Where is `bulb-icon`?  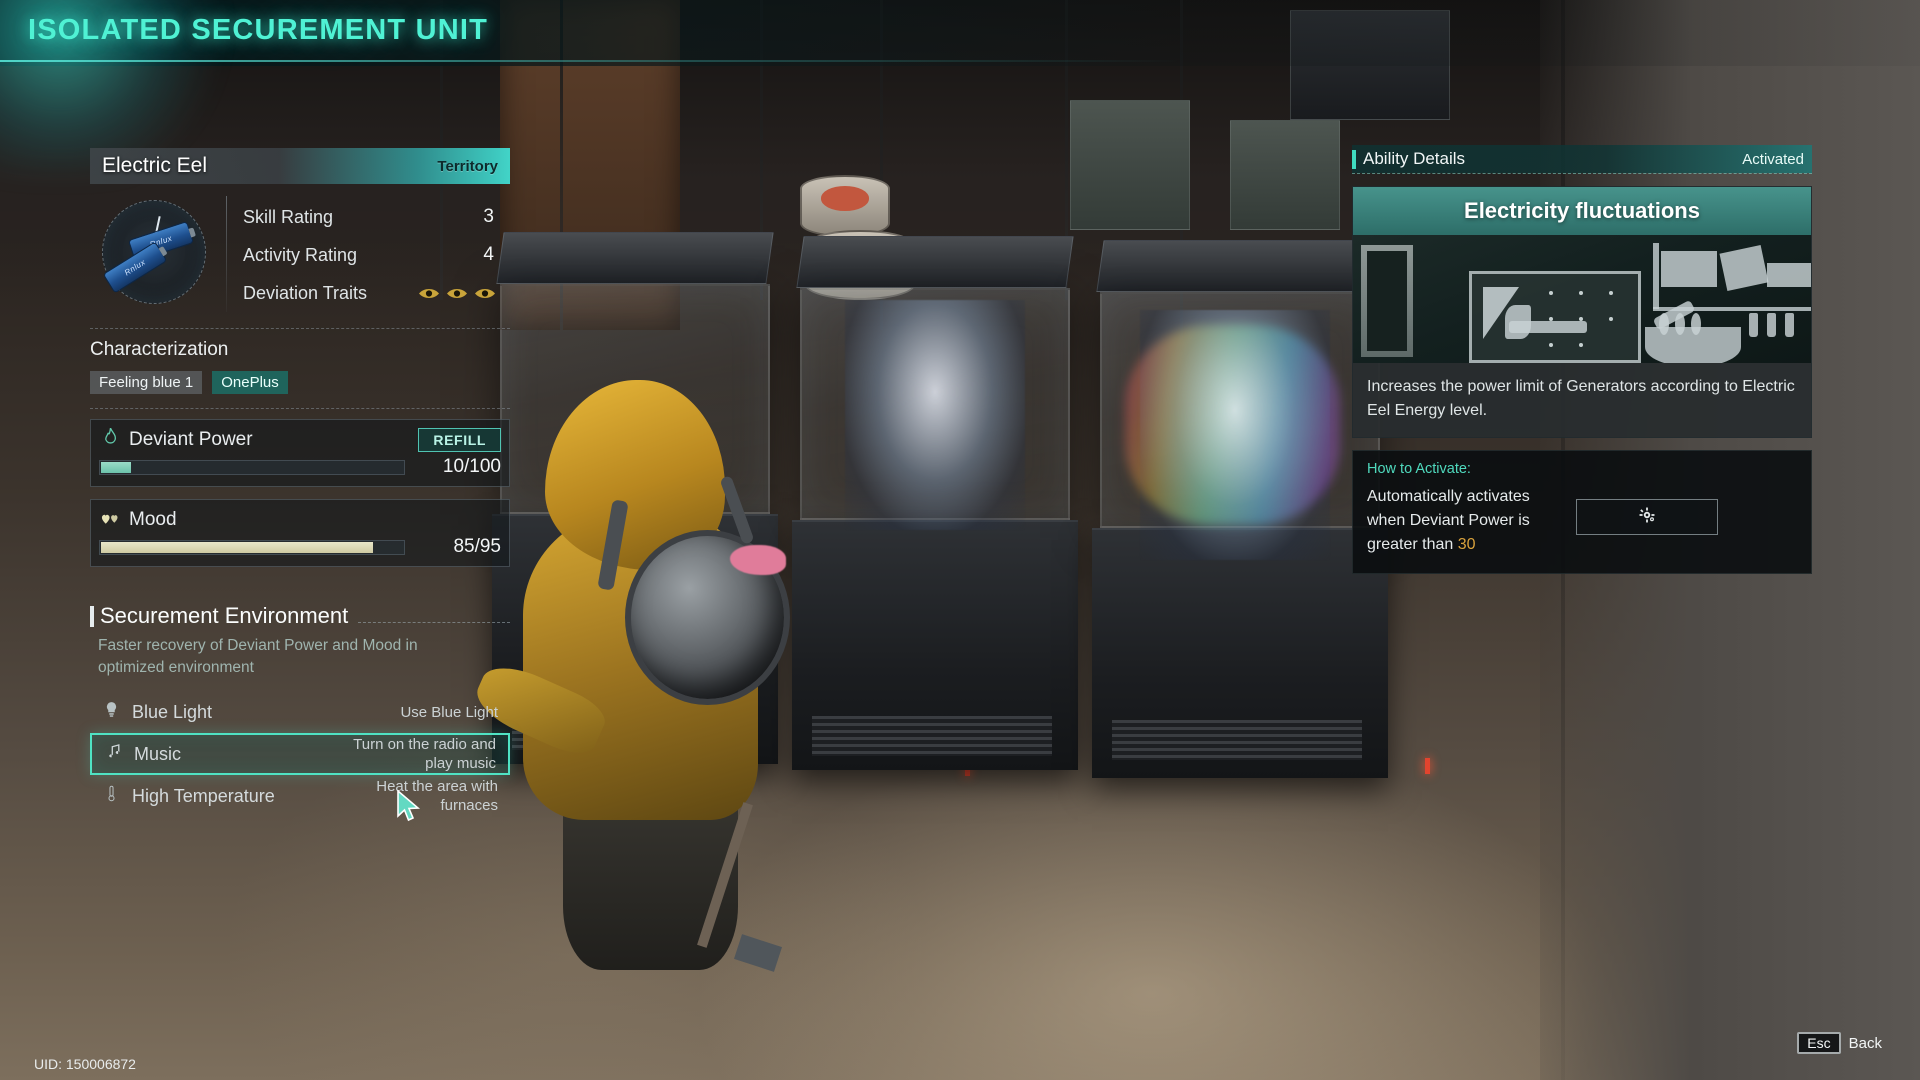
bulb-icon is located at coordinates (111, 712).